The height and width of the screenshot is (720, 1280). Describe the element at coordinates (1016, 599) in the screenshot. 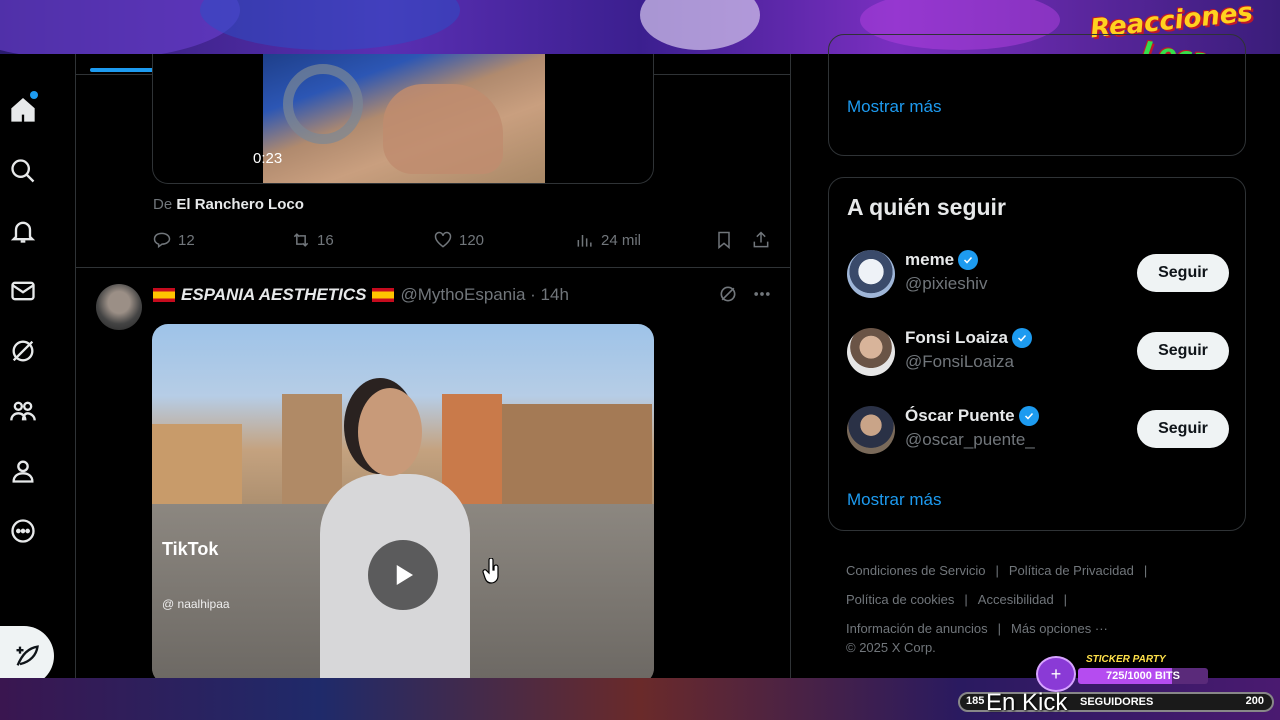

I see `accessibility-link: Accesibilidad` at that location.